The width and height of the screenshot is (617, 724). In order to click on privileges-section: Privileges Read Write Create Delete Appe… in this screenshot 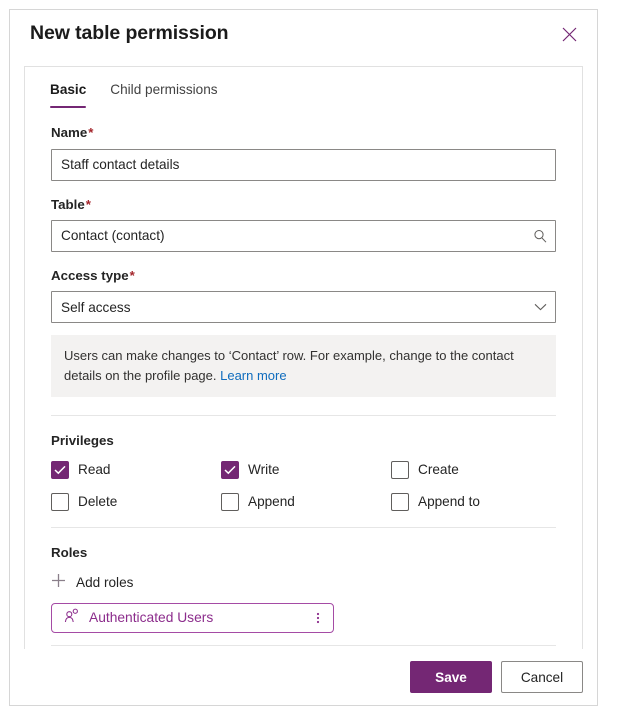, I will do `click(303, 472)`.